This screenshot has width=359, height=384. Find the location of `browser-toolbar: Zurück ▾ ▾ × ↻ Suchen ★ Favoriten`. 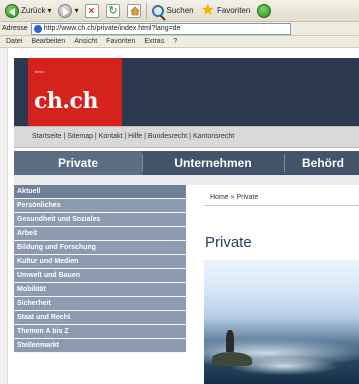

browser-toolbar: Zurück ▾ ▾ × ↻ Suchen ★ Favoriten is located at coordinates (179, 11).